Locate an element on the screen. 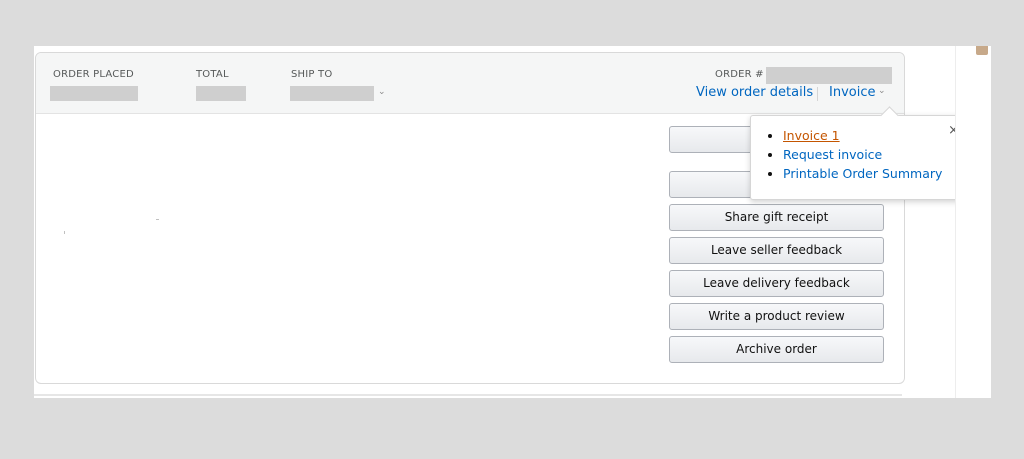 The image size is (1024, 459). next-order-card-edge is located at coordinates (468, 395).